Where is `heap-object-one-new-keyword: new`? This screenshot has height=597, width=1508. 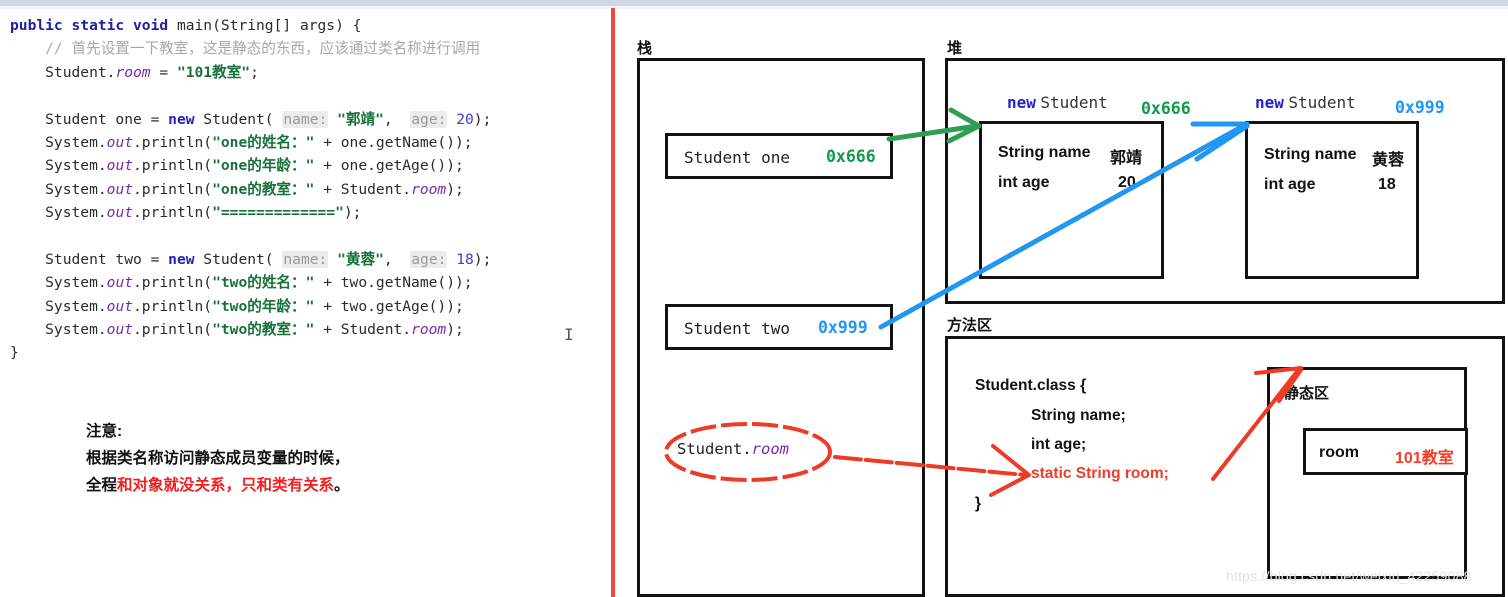 heap-object-one-new-keyword: new is located at coordinates (1021, 102).